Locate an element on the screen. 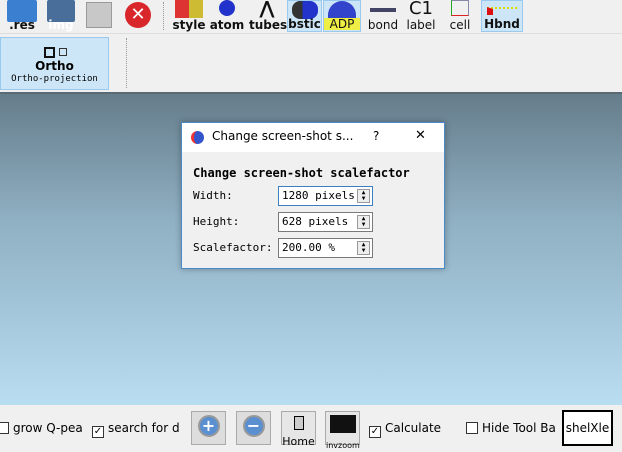 The width and height of the screenshot is (622, 452). zoom-out-icon: − is located at coordinates (253, 426).